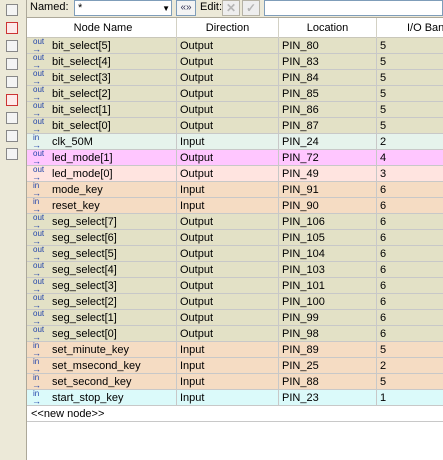 The image size is (443, 460). Describe the element at coordinates (103, 206) in the screenshot. I see `node-name-cell: in → reset_key` at that location.